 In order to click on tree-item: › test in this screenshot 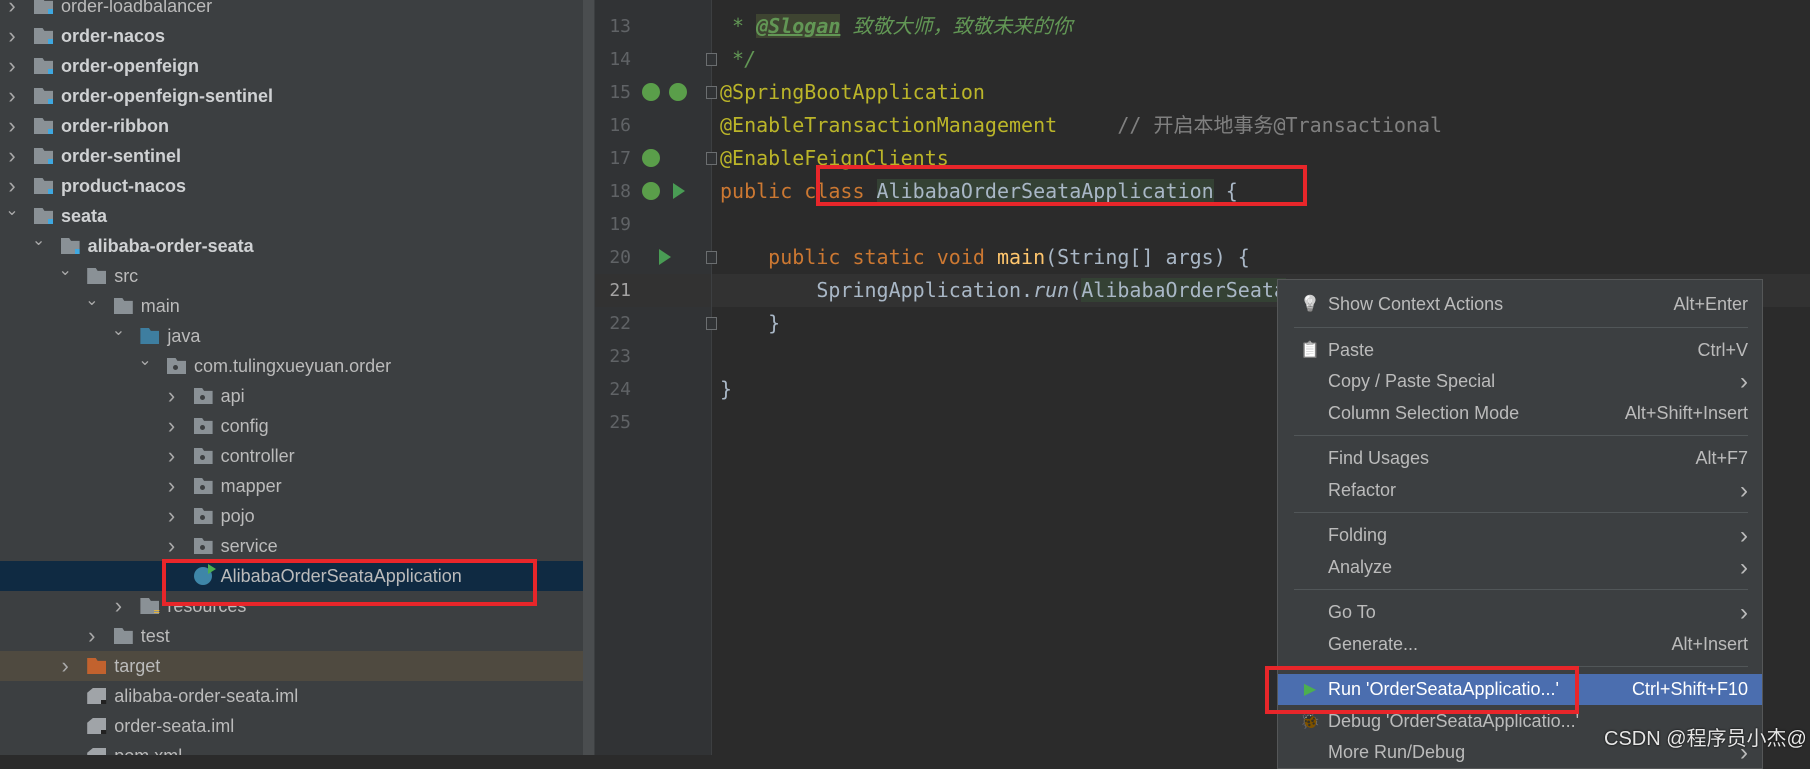, I will do `click(291, 636)`.